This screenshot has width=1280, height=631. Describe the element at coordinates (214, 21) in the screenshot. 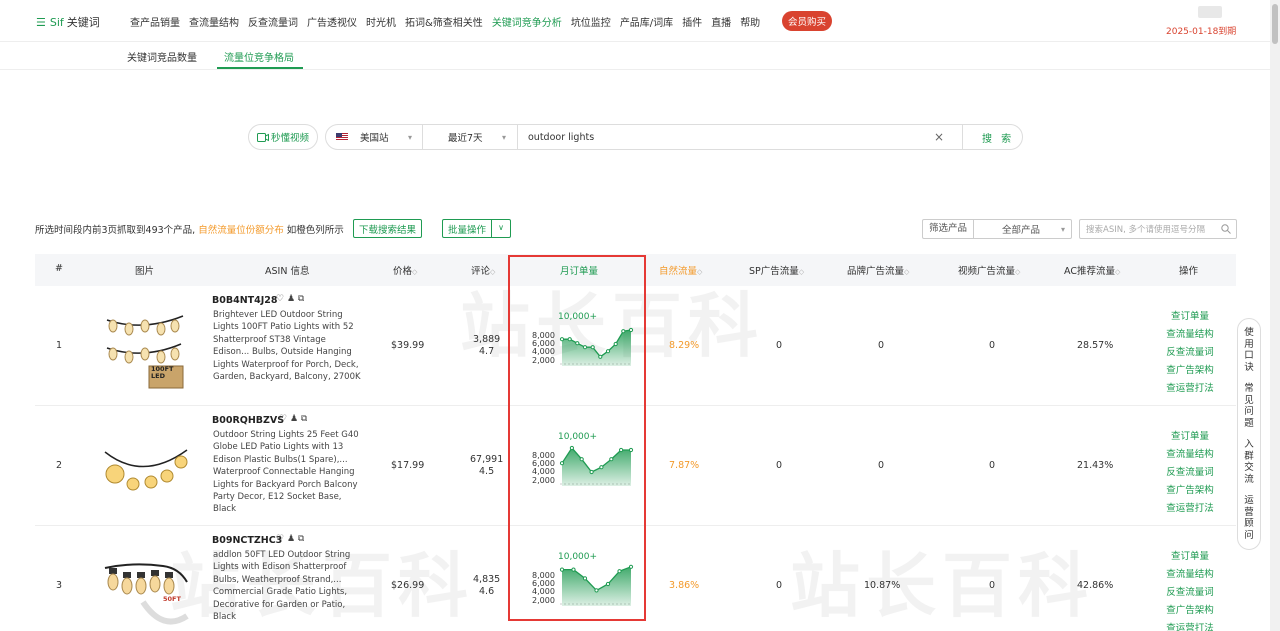

I see `menu-item: 查流量结构` at that location.